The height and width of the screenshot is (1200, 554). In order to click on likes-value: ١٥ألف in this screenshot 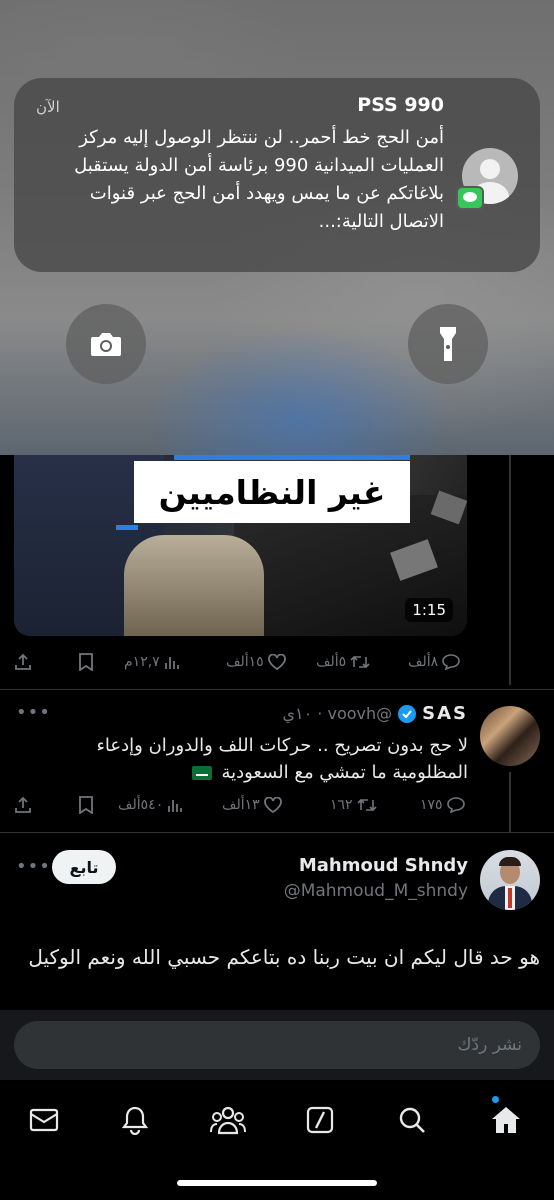, I will do `click(245, 662)`.